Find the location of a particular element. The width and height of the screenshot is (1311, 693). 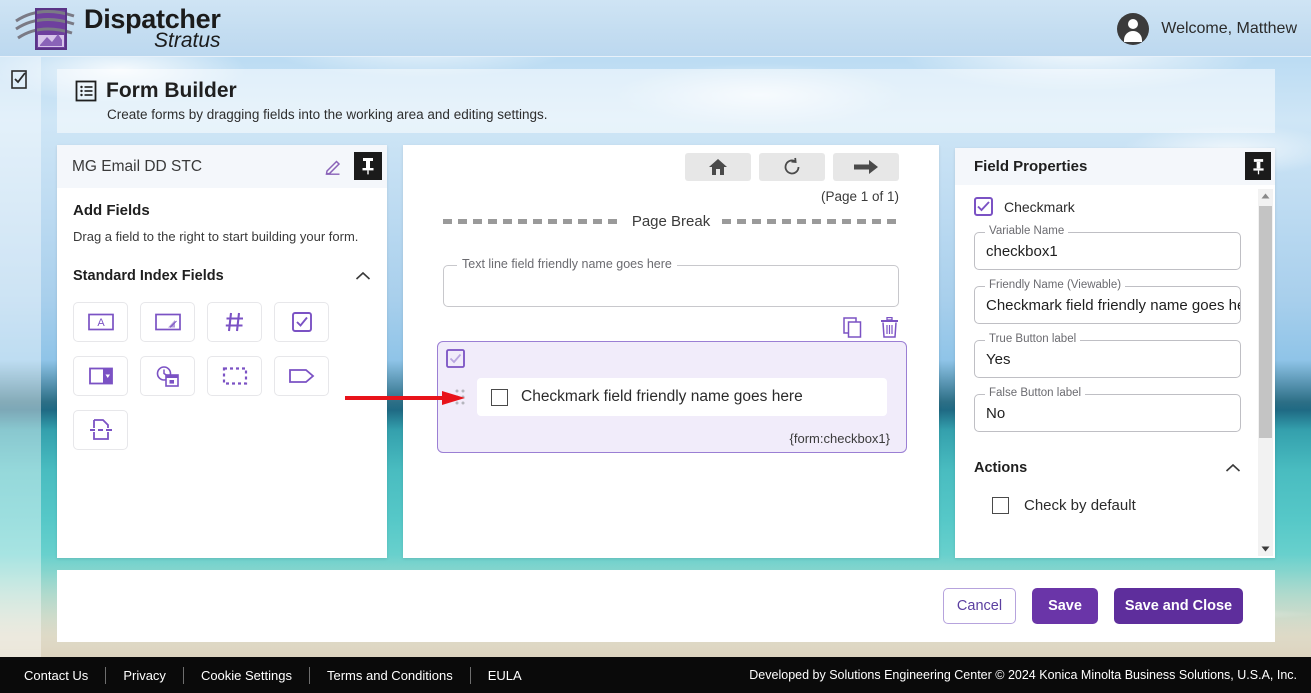

checkmark-type-icon is located at coordinates (455, 358).